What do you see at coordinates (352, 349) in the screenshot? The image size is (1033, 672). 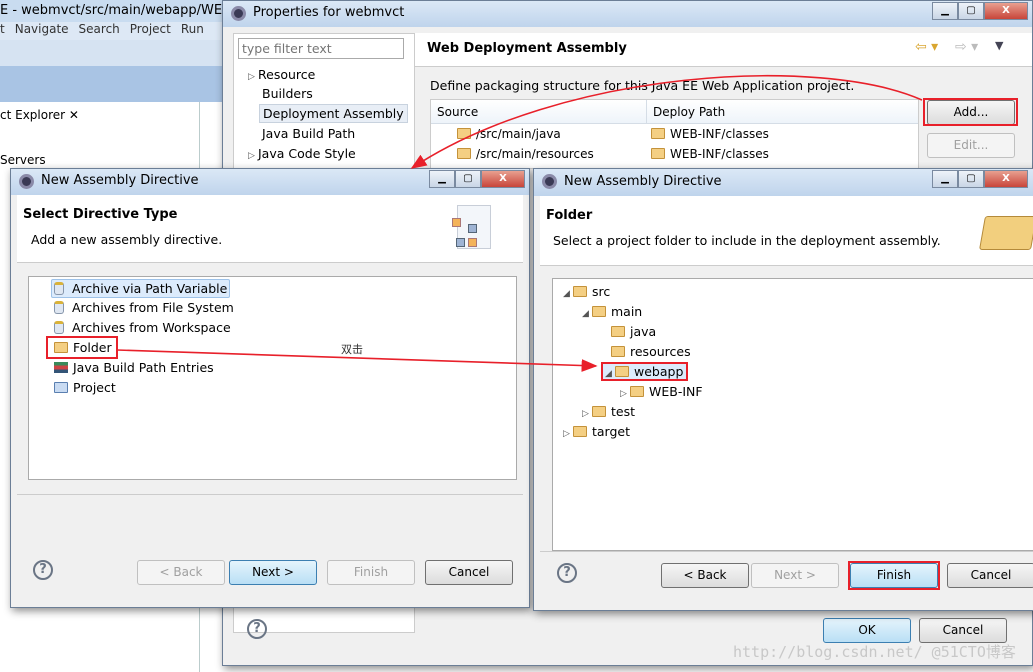 I see `double-click-label: 双击` at bounding box center [352, 349].